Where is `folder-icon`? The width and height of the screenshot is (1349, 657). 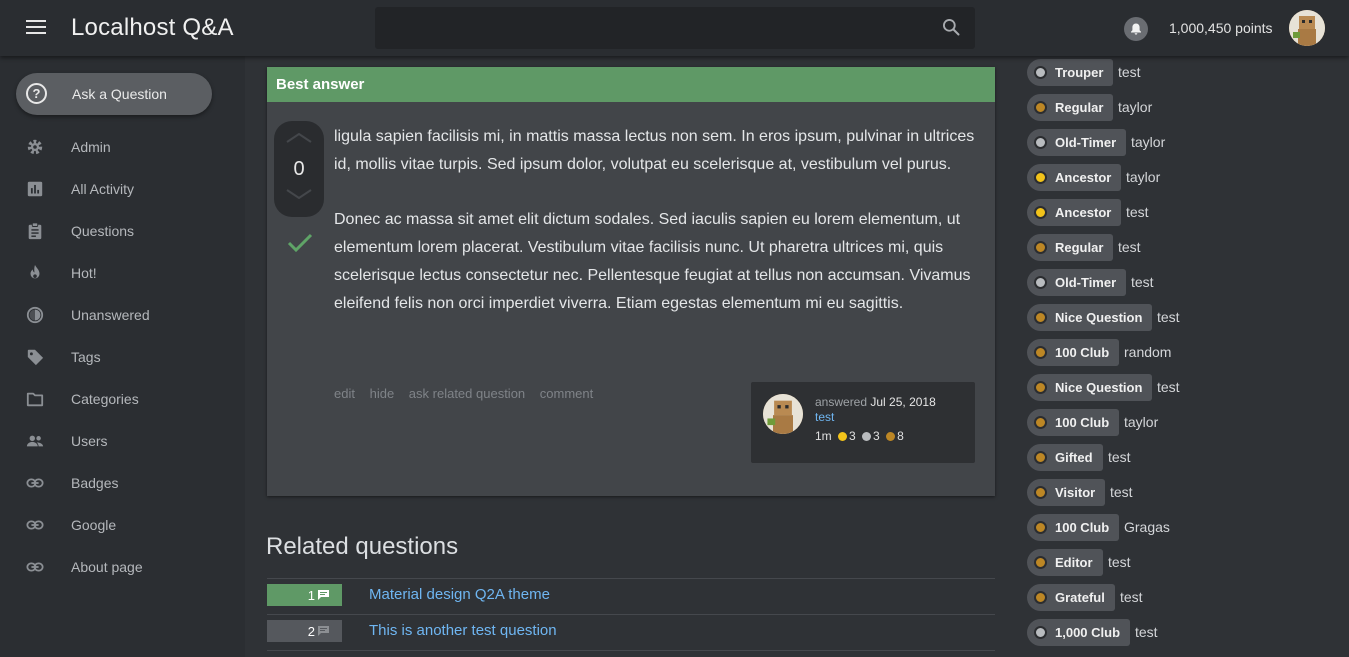 folder-icon is located at coordinates (35, 399).